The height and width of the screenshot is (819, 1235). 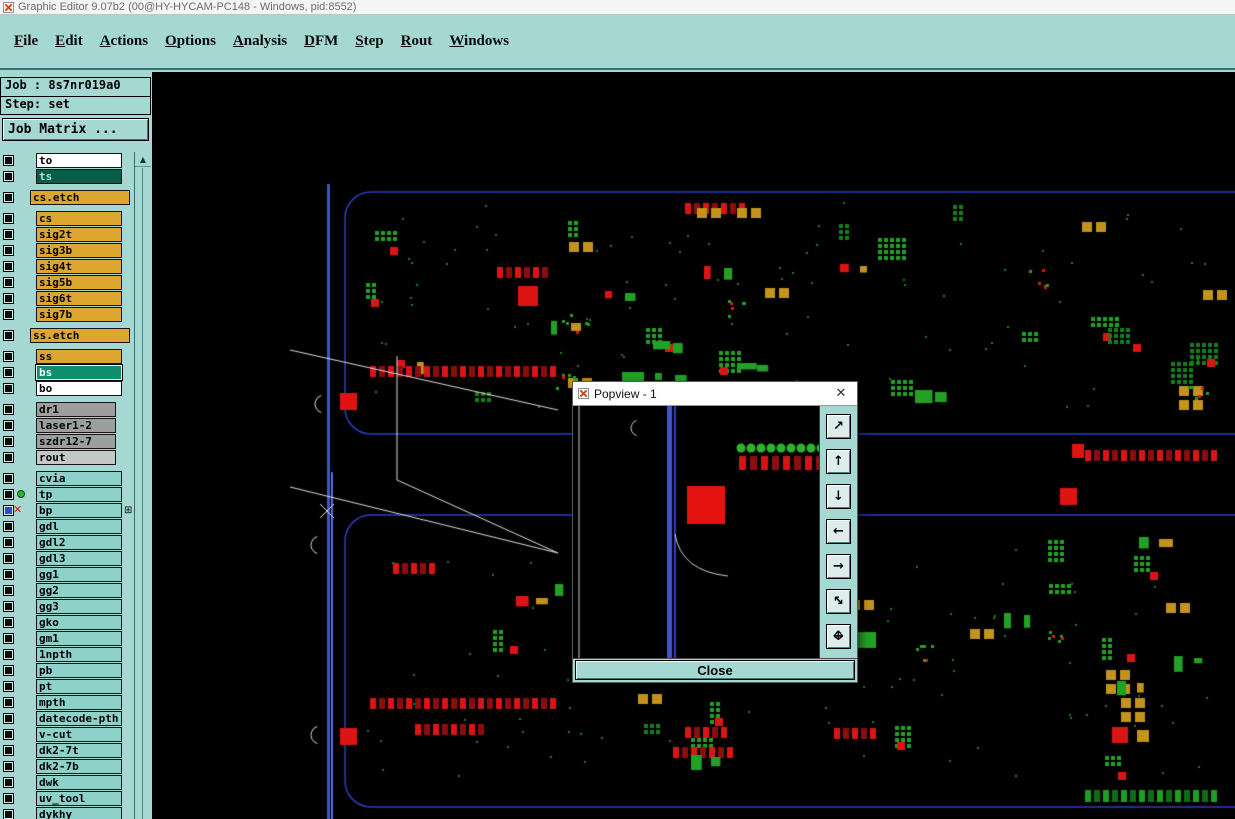 I want to click on menu-item-file: File, so click(x=26, y=41).